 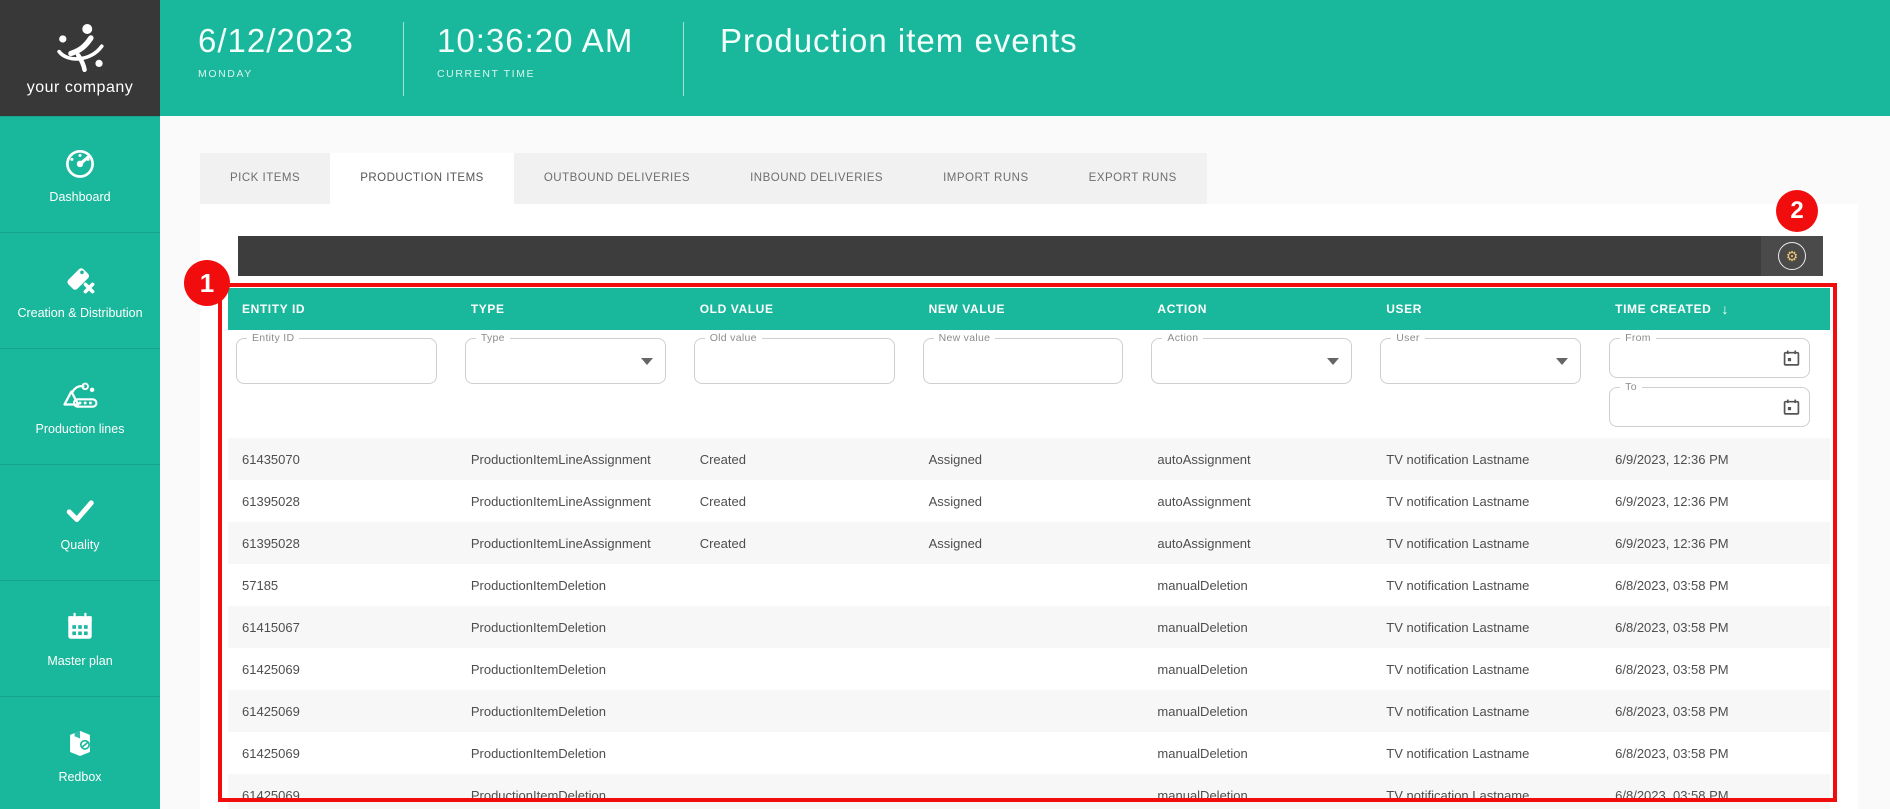 I want to click on new-value-input, so click(x=1023, y=363).